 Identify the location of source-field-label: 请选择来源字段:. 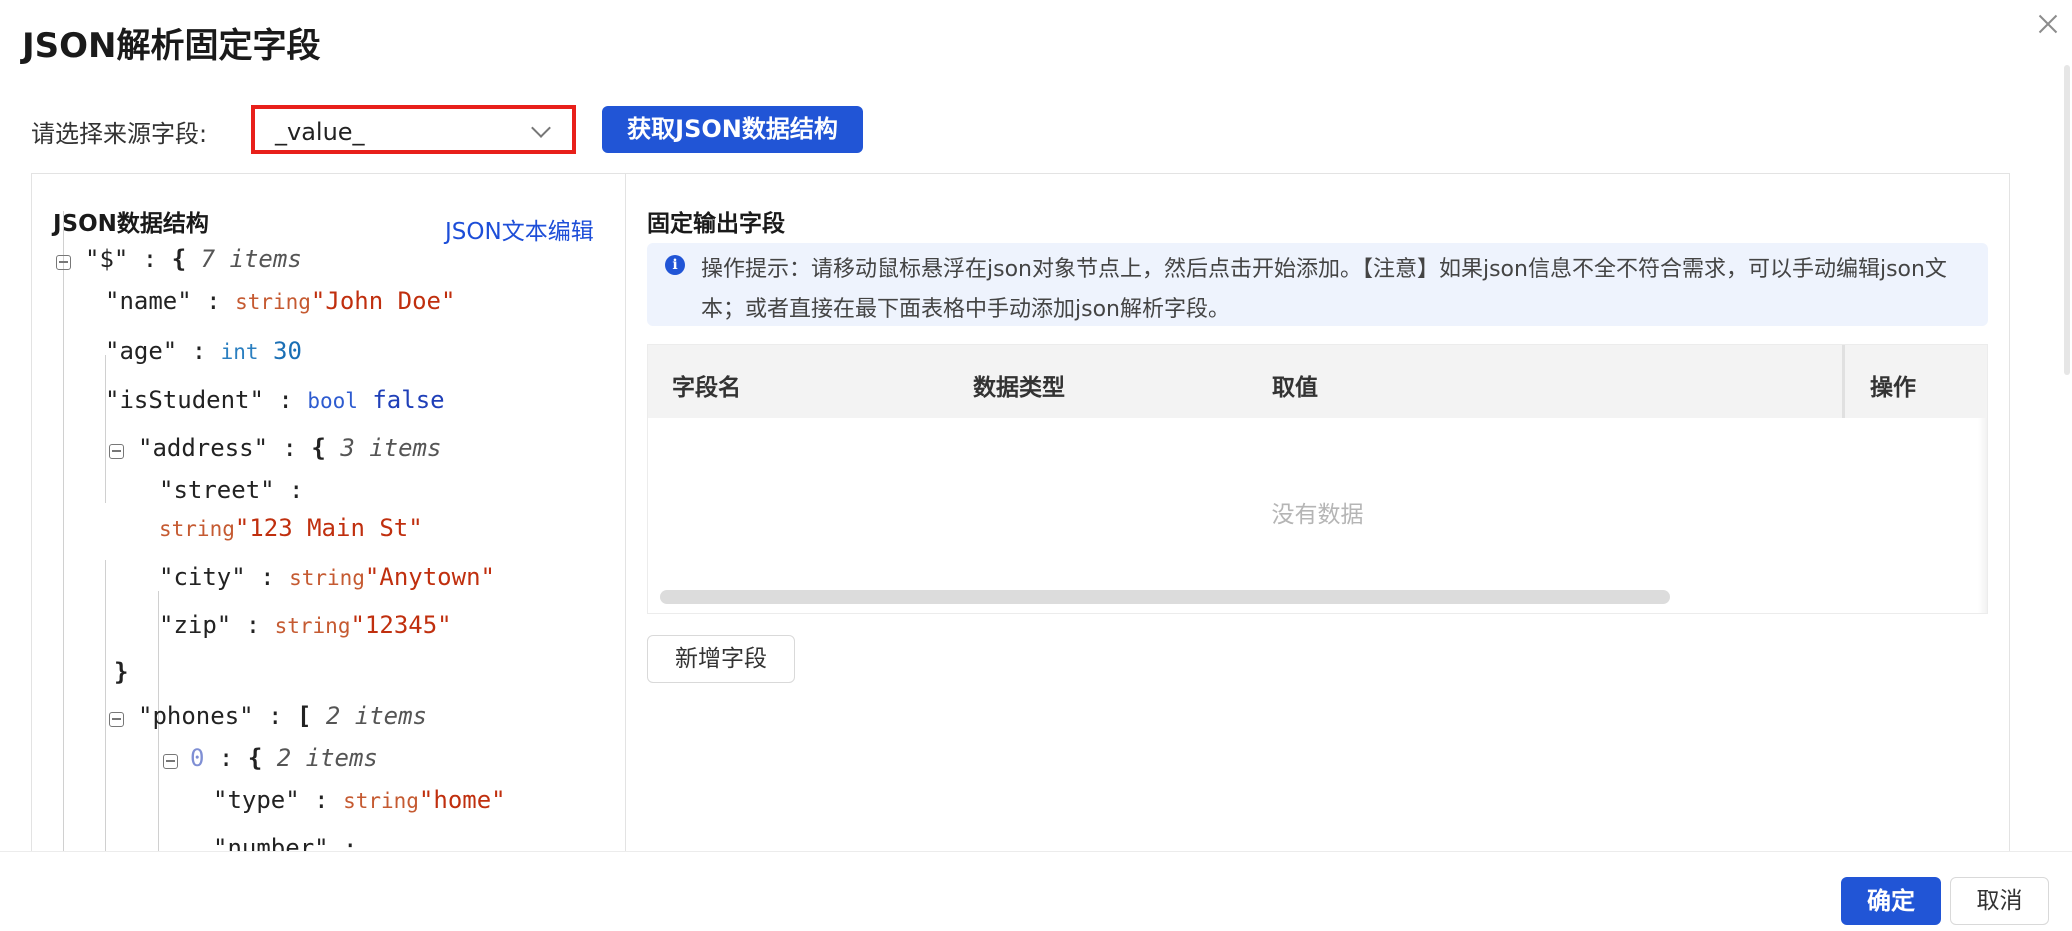
(119, 134).